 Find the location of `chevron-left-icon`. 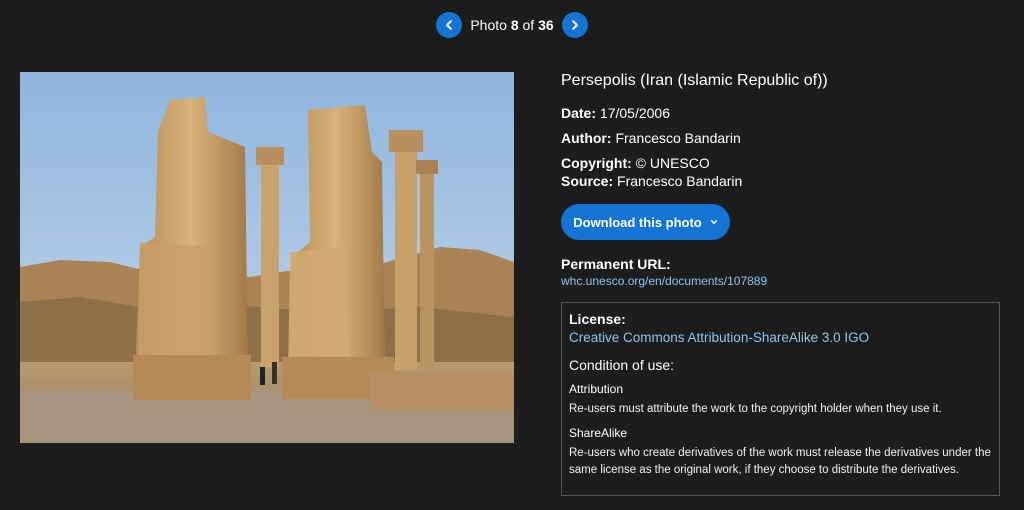

chevron-left-icon is located at coordinates (449, 25).